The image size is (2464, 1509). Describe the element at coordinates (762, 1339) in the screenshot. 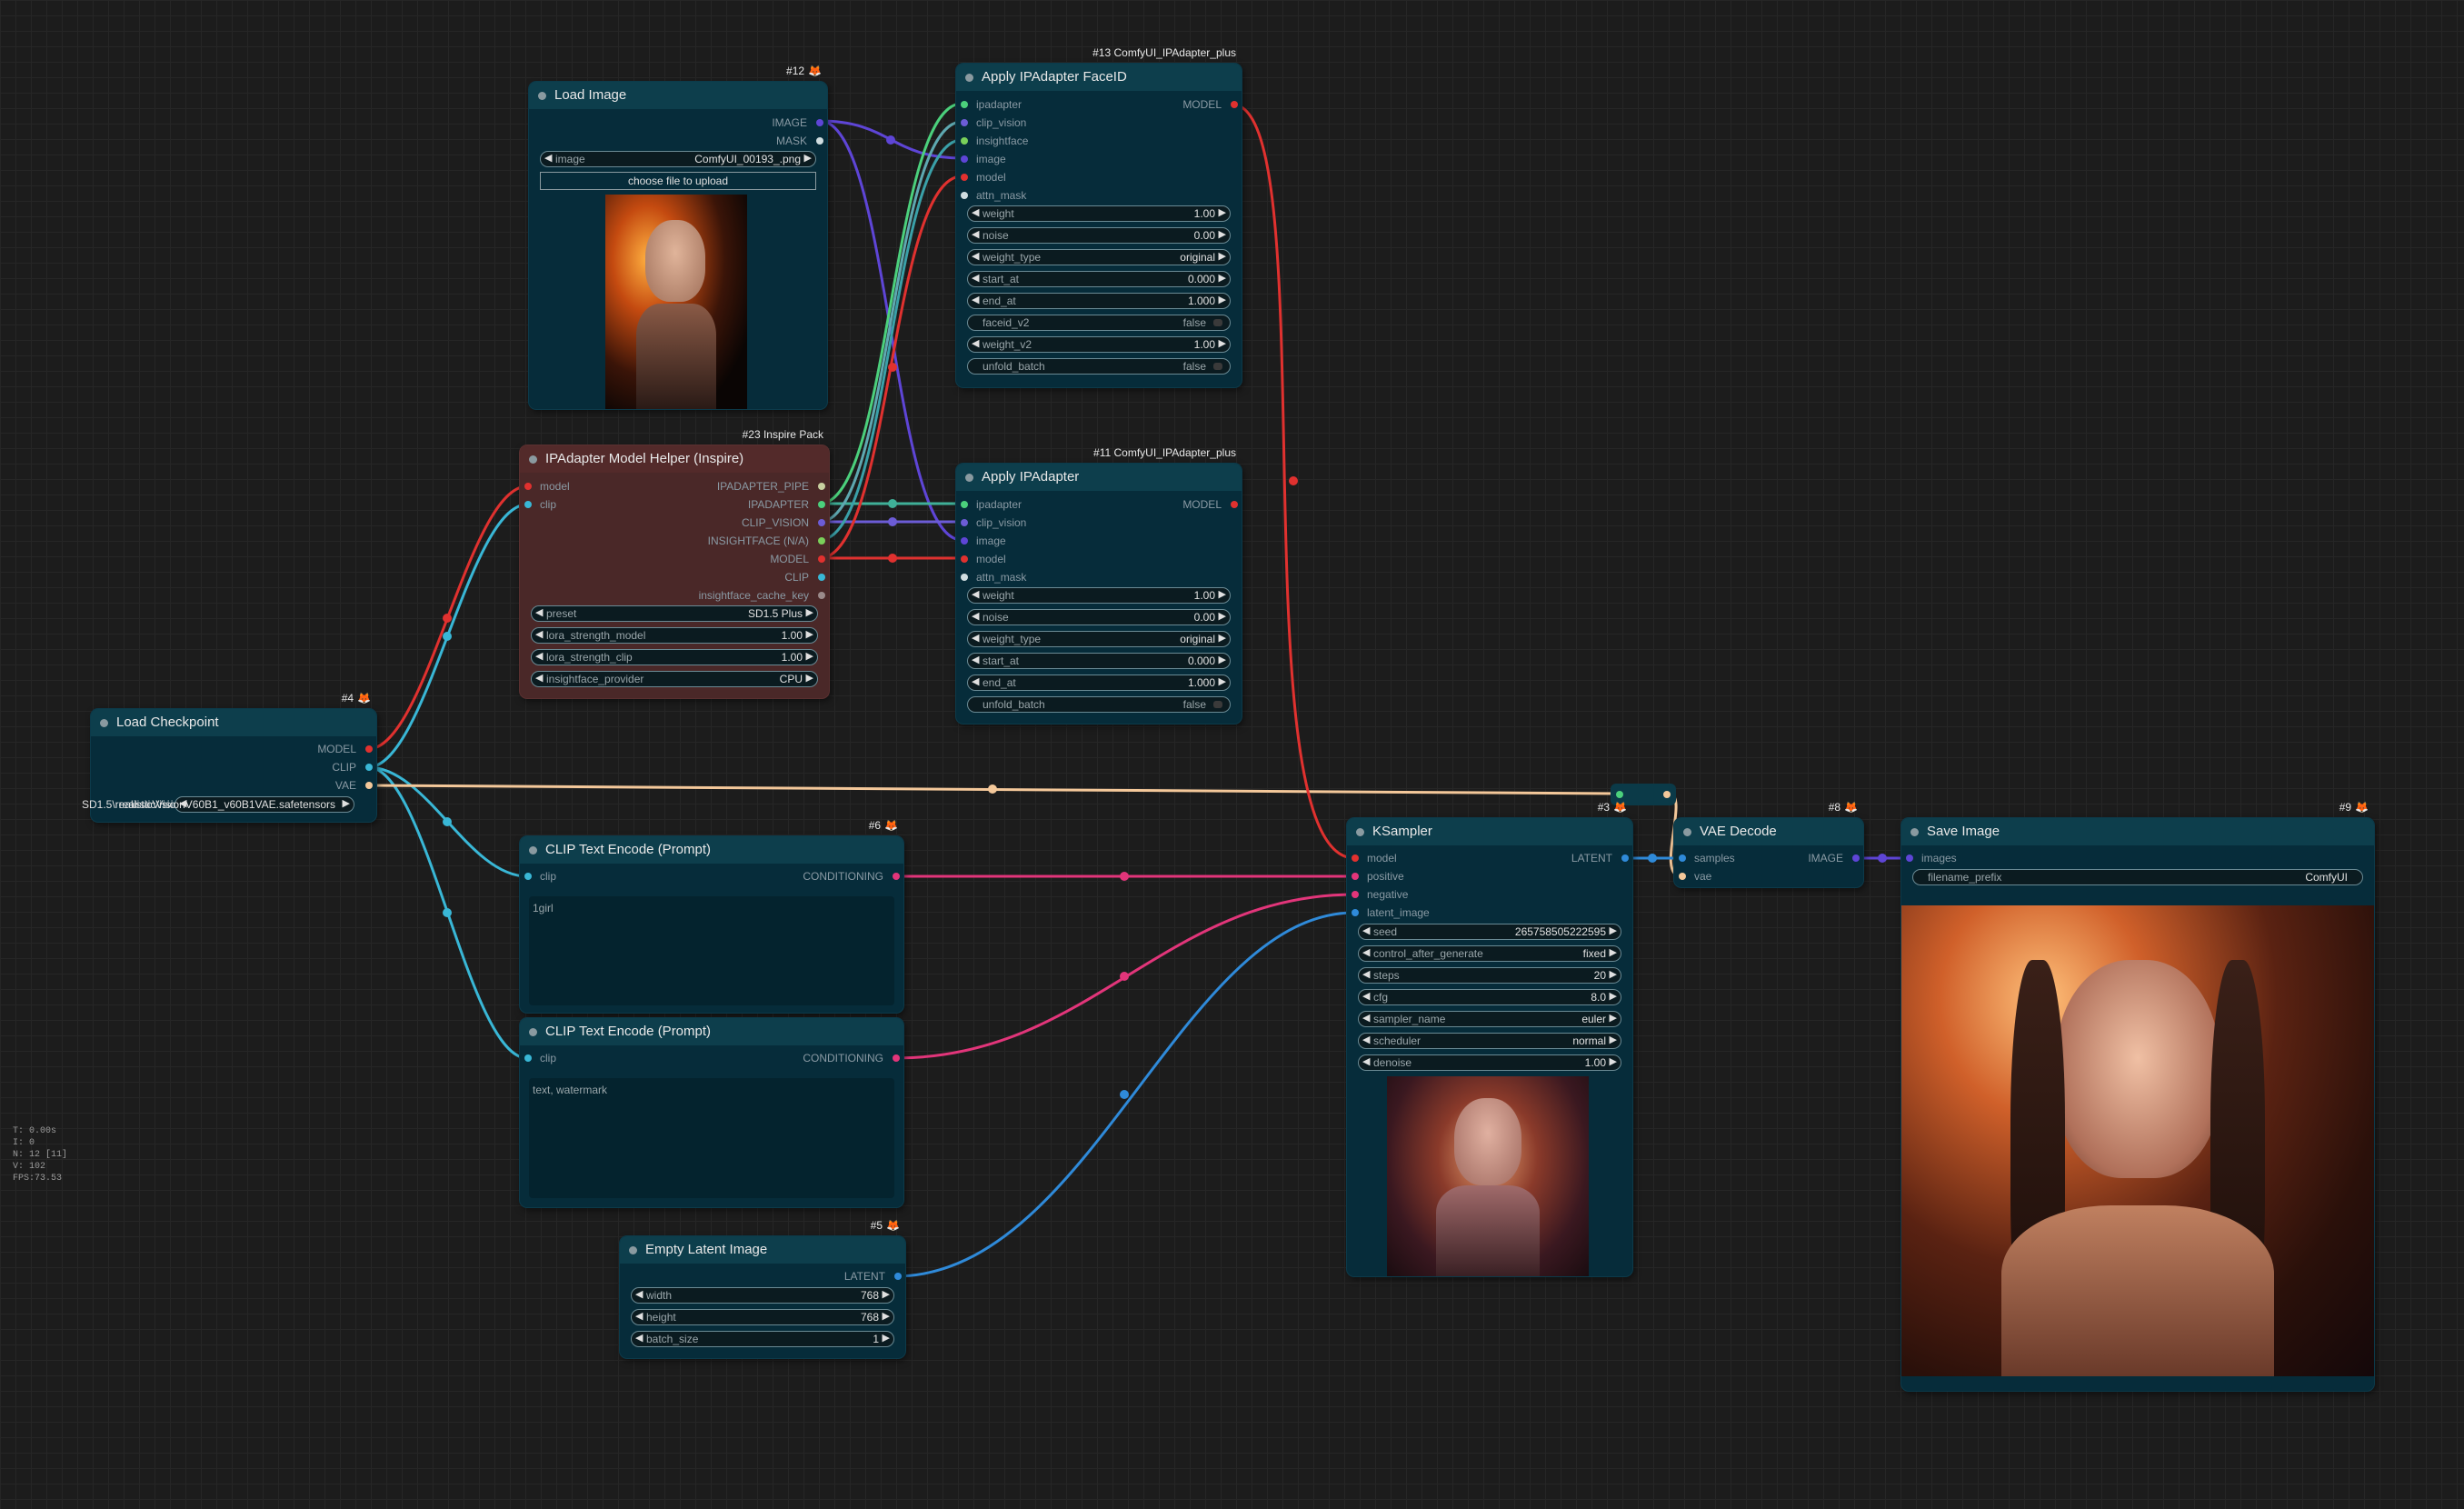

I see `batch-size-number: ◀ batch_size 1 ▶` at that location.